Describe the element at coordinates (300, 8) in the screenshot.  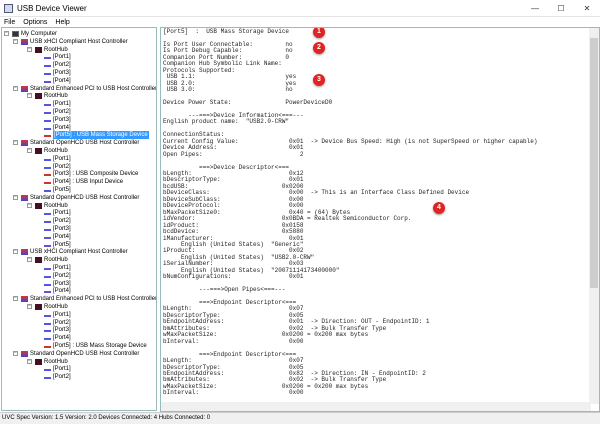
I see `title-bar: USB Device Viewer — ☐ ✕` at that location.